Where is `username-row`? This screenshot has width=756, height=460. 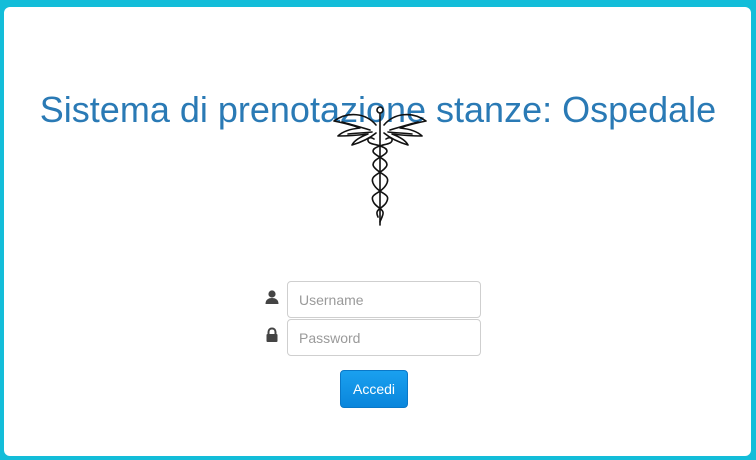 username-row is located at coordinates (374, 299).